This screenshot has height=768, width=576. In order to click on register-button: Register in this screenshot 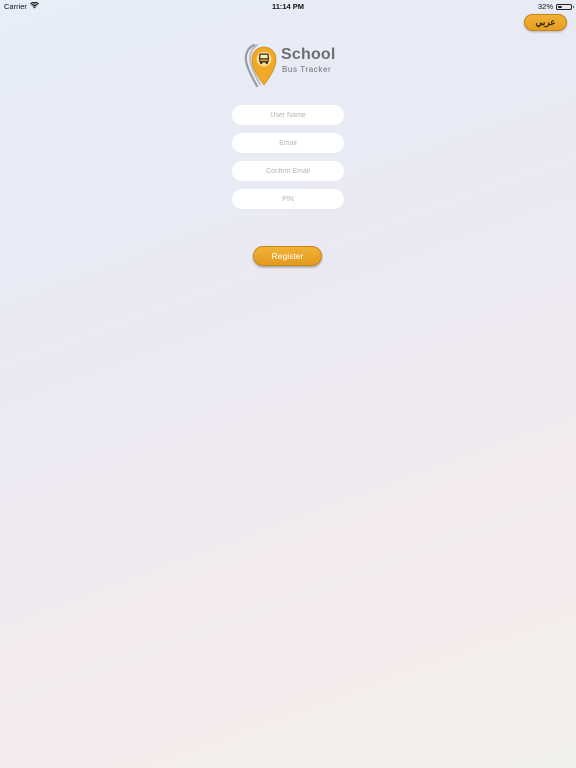, I will do `click(287, 256)`.